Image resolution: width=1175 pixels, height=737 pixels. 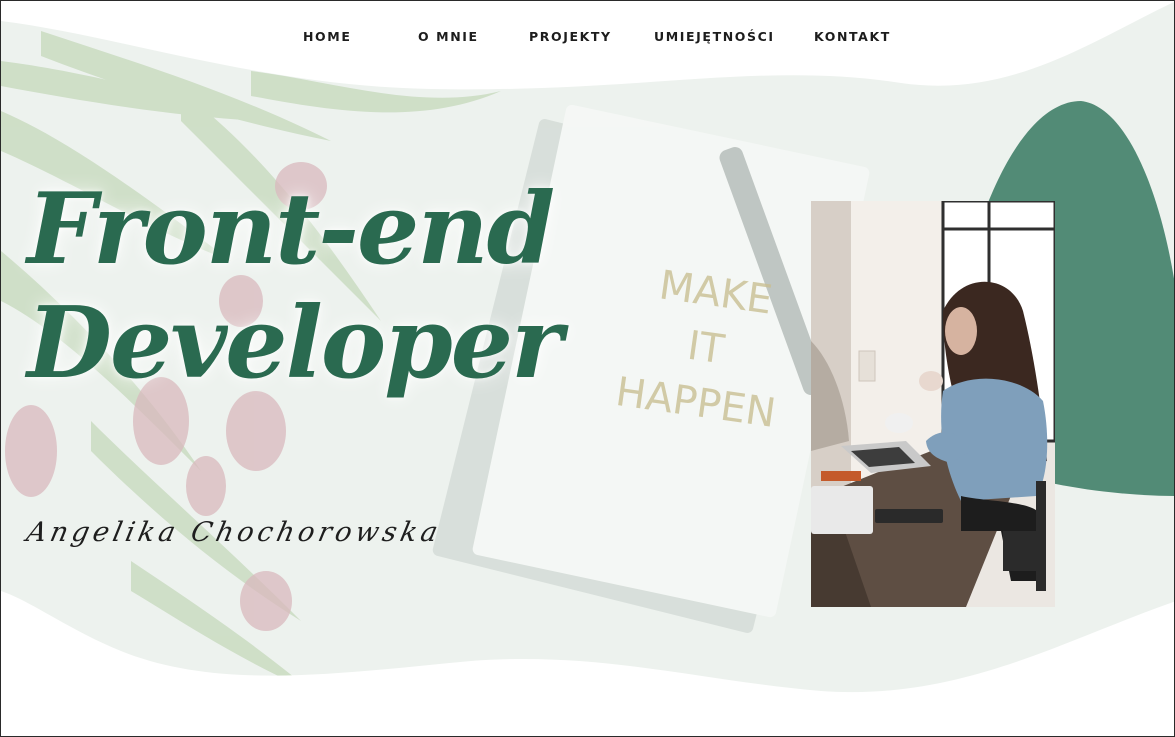 I want to click on nav-item-projects: PROJEKTY, so click(x=570, y=36).